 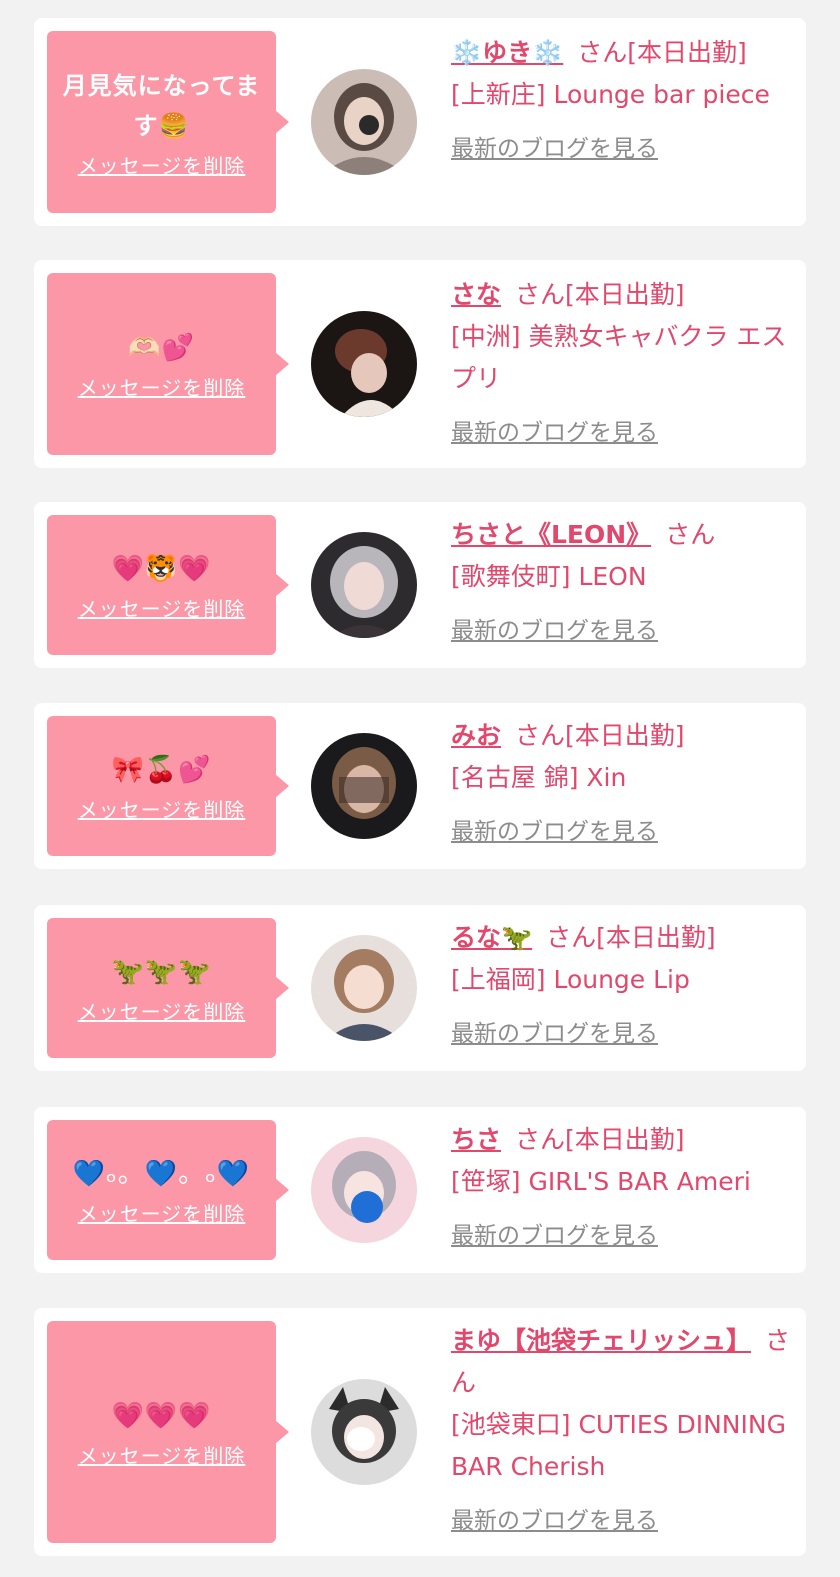 What do you see at coordinates (476, 294) in the screenshot?
I see `cast-name-link: さな` at bounding box center [476, 294].